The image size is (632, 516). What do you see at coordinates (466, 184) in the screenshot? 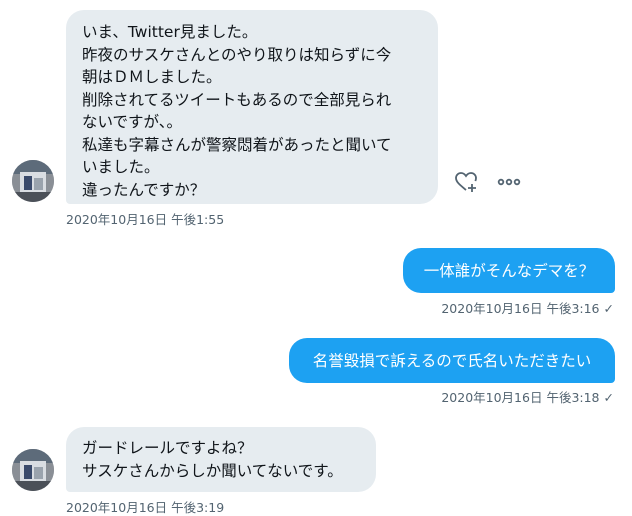
I see `heart-plus-icon` at bounding box center [466, 184].